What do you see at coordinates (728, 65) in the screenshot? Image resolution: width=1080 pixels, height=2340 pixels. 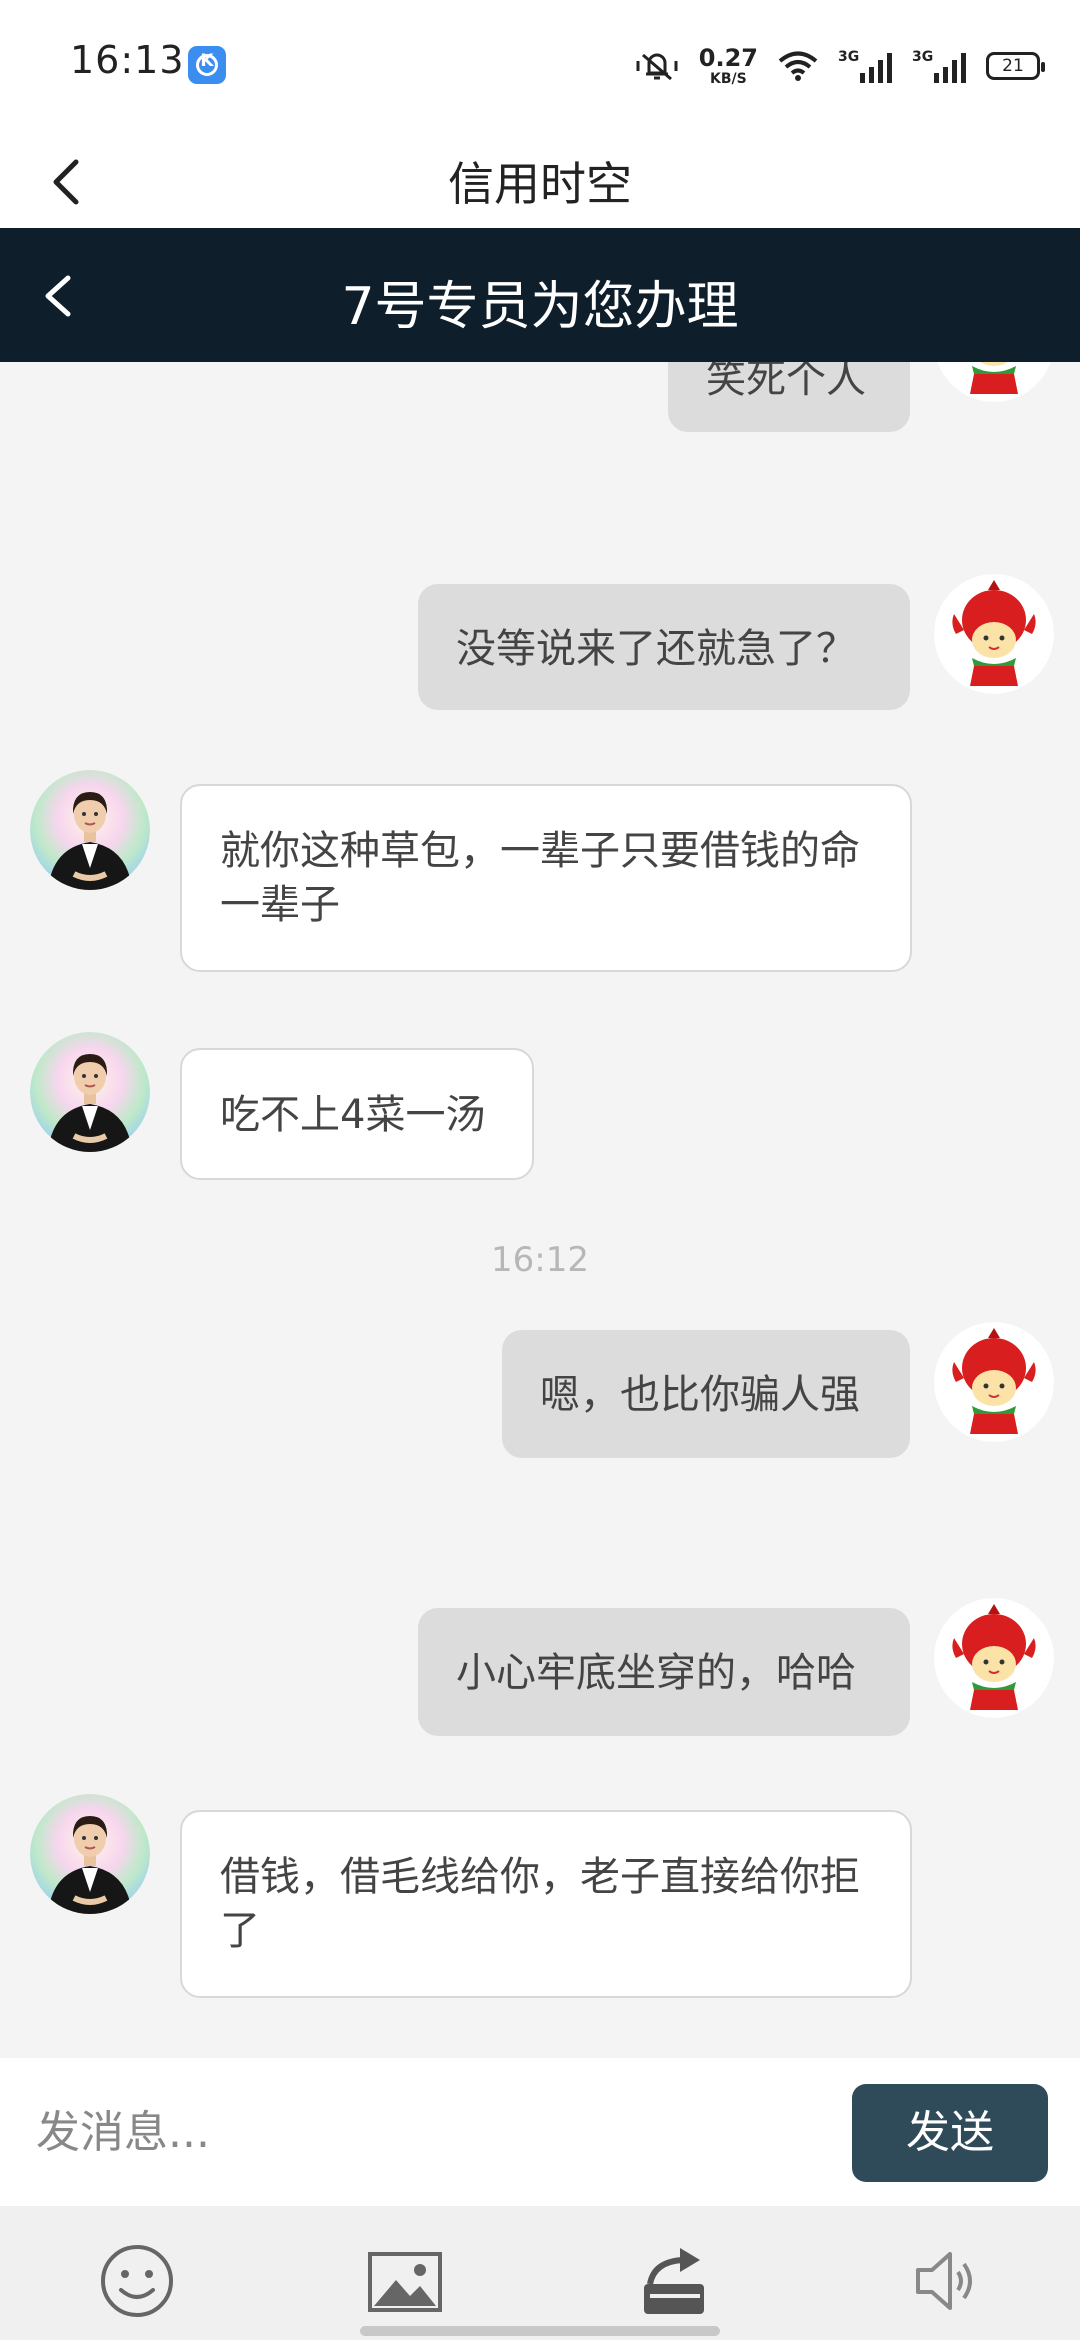 I see `network-speed: 0.27 KB/S` at bounding box center [728, 65].